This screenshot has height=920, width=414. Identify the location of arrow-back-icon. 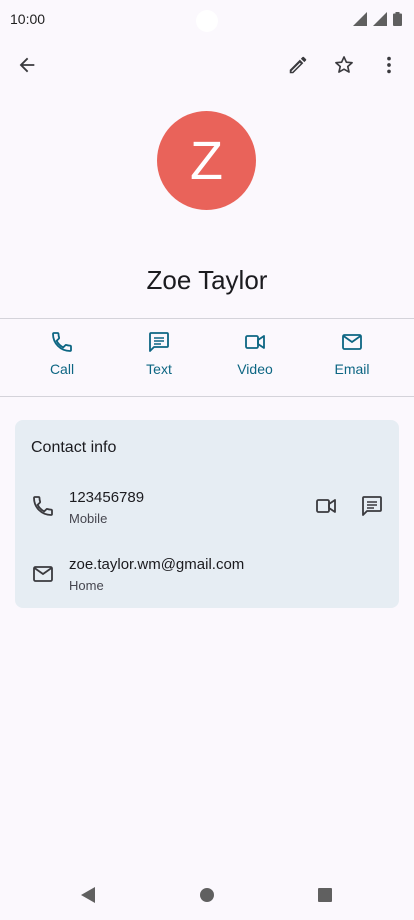
(27, 65).